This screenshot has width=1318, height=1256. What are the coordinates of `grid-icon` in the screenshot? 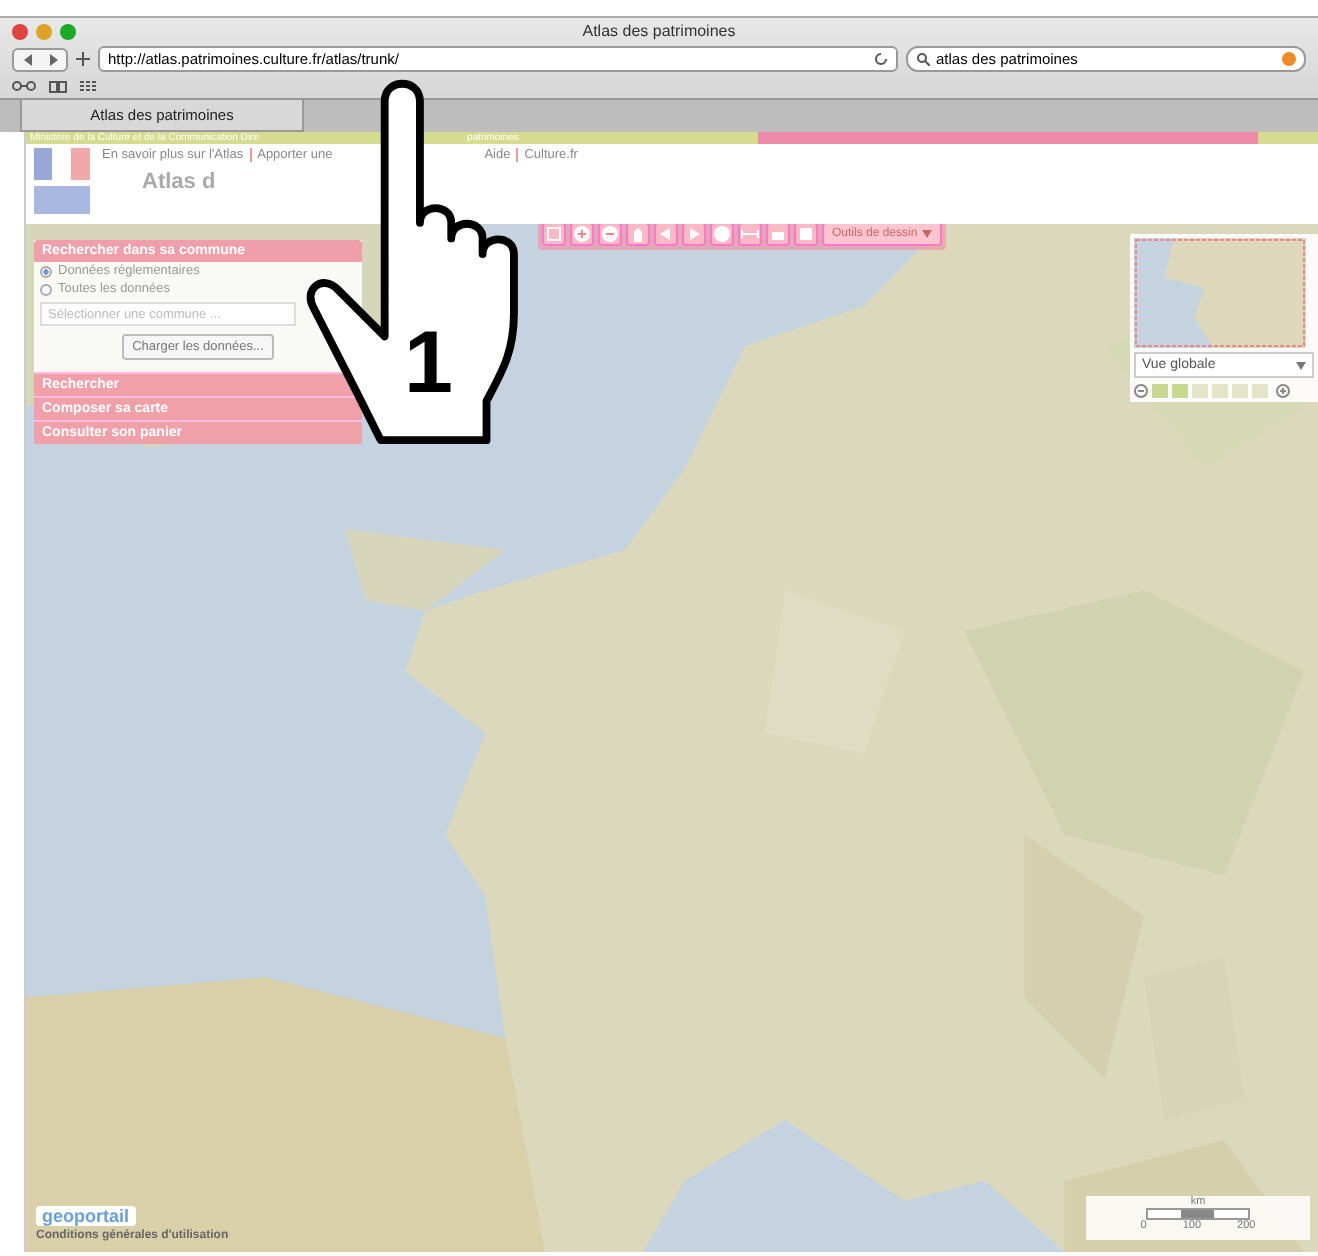 It's located at (88, 86).